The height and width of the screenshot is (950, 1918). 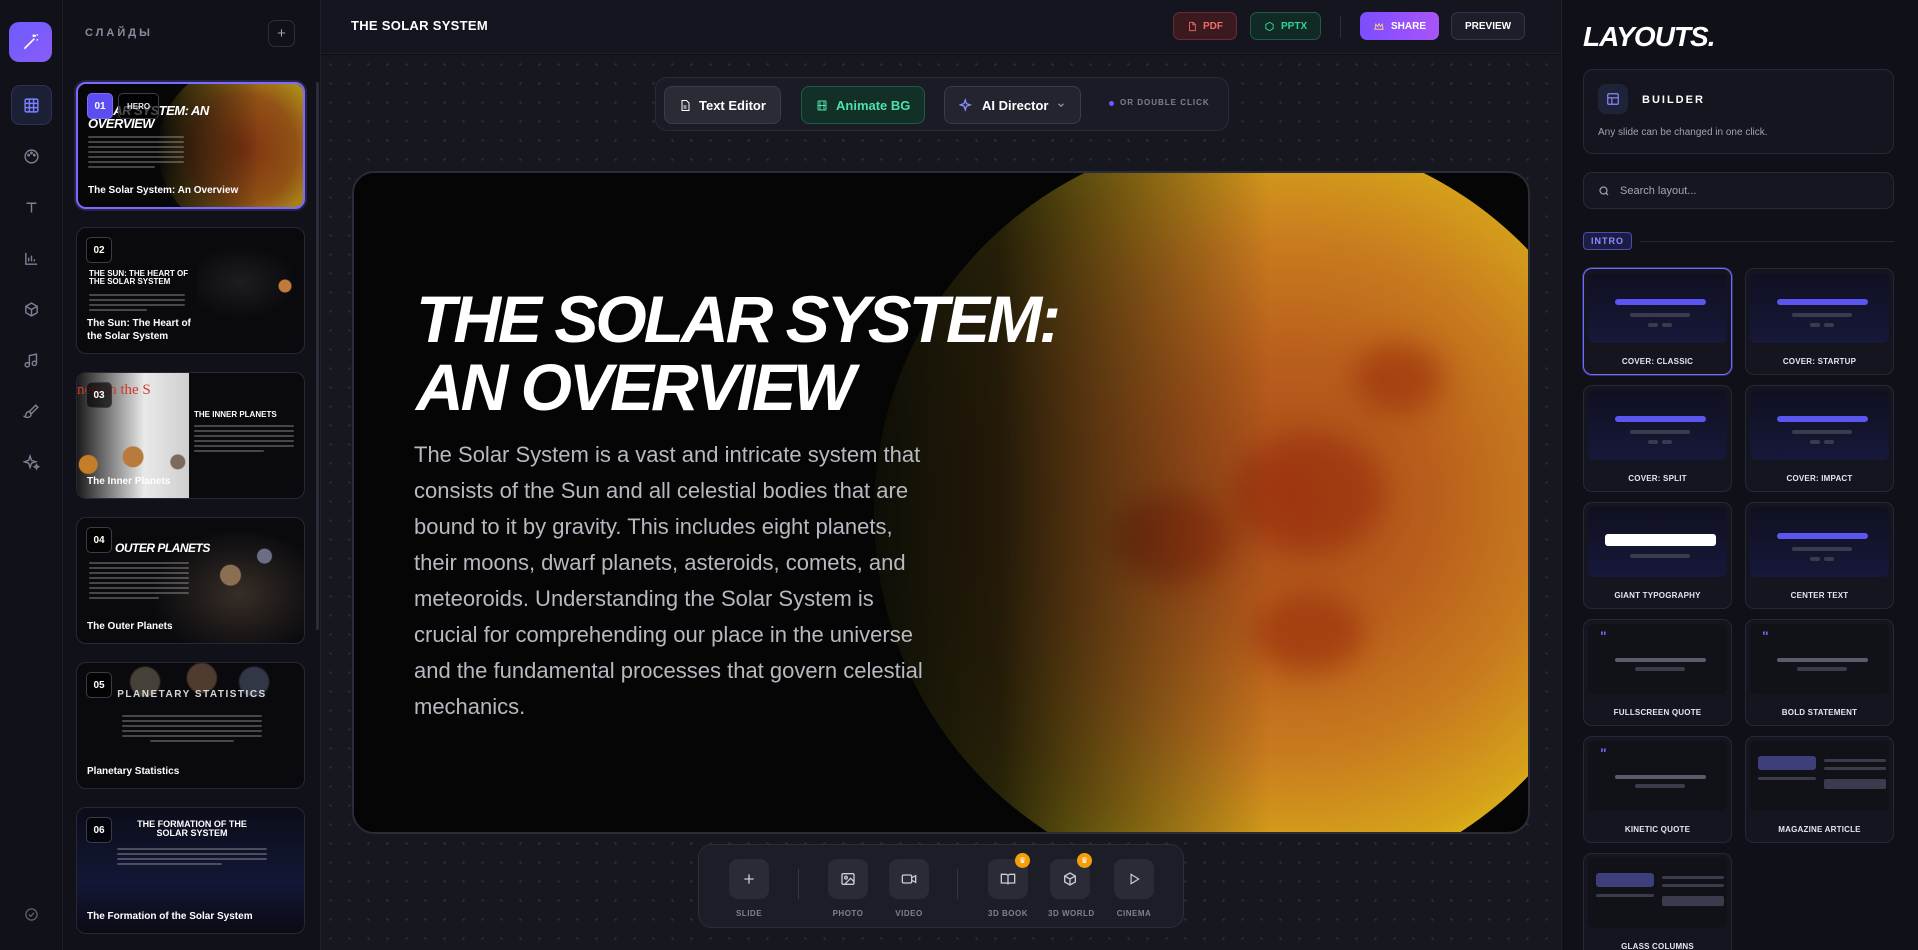 I want to click on slide-number: 06, so click(x=99, y=830).